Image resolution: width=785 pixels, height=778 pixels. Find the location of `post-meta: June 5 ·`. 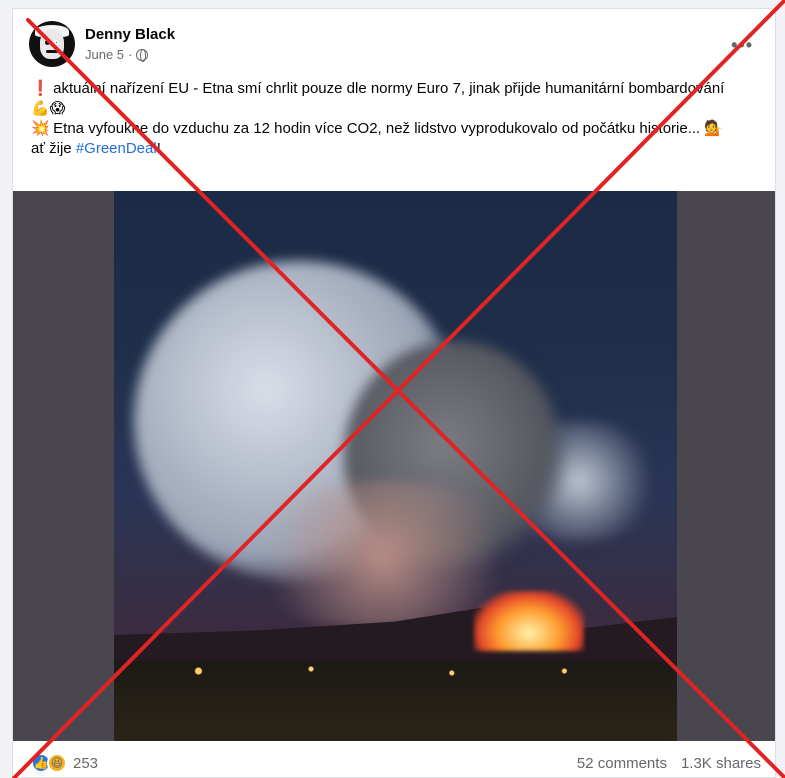

post-meta: June 5 · is located at coordinates (130, 54).